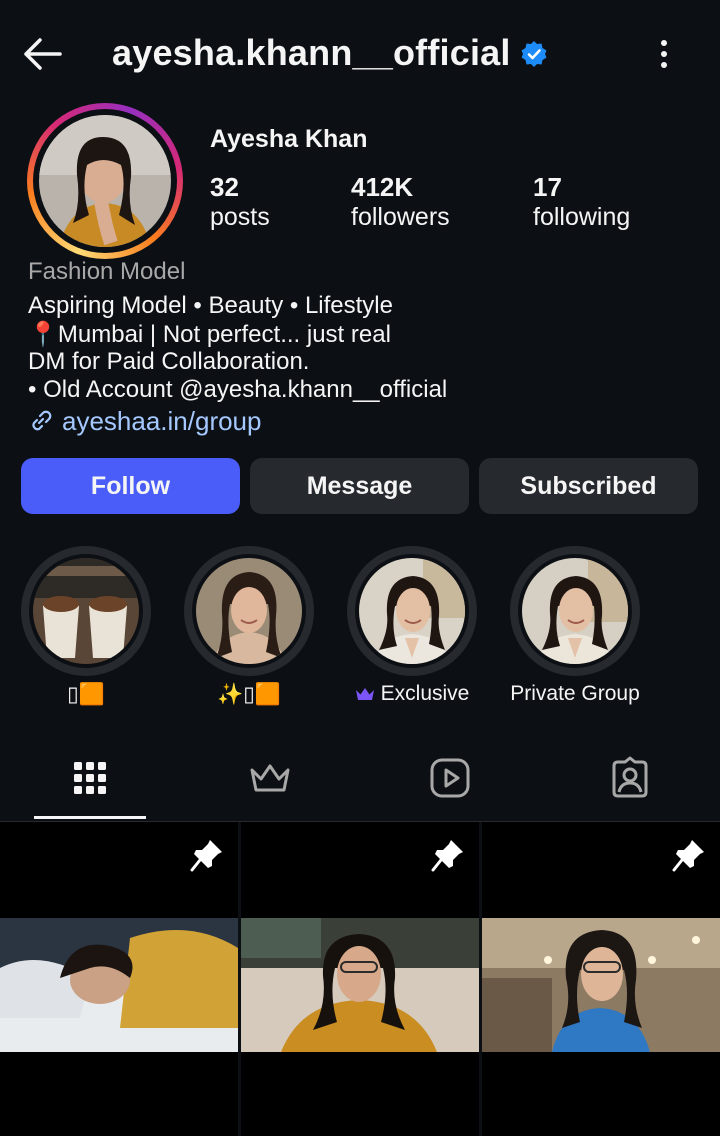 This screenshot has height=1136, width=720. What do you see at coordinates (240, 217) in the screenshot?
I see `stat-label: posts` at bounding box center [240, 217].